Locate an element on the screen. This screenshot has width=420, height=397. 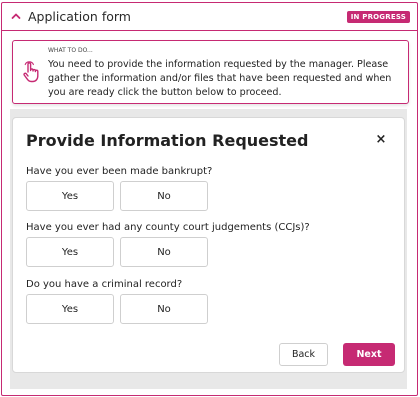
bankrupt-no-button: No is located at coordinates (164, 196).